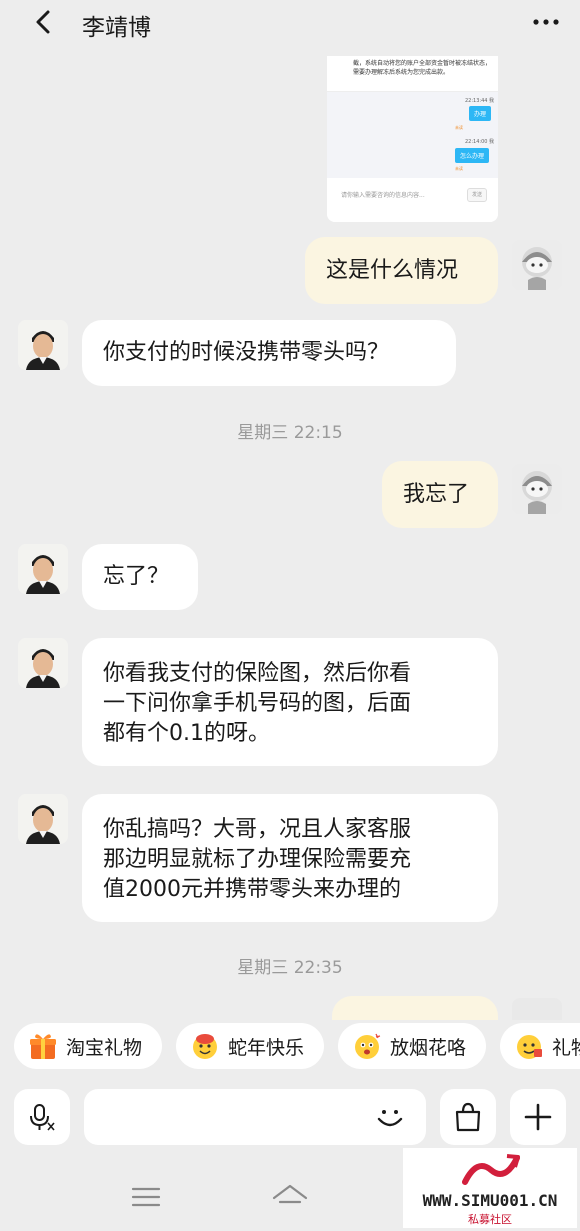  I want to click on shopping-bag-icon, so click(468, 1117).